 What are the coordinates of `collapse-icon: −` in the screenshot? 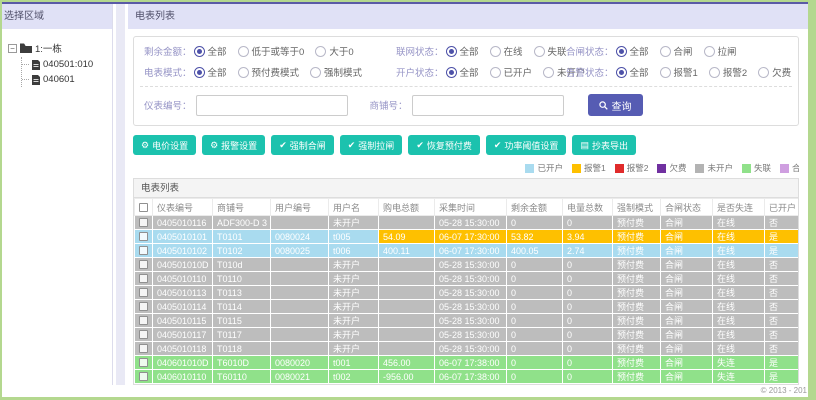 It's located at (12, 48).